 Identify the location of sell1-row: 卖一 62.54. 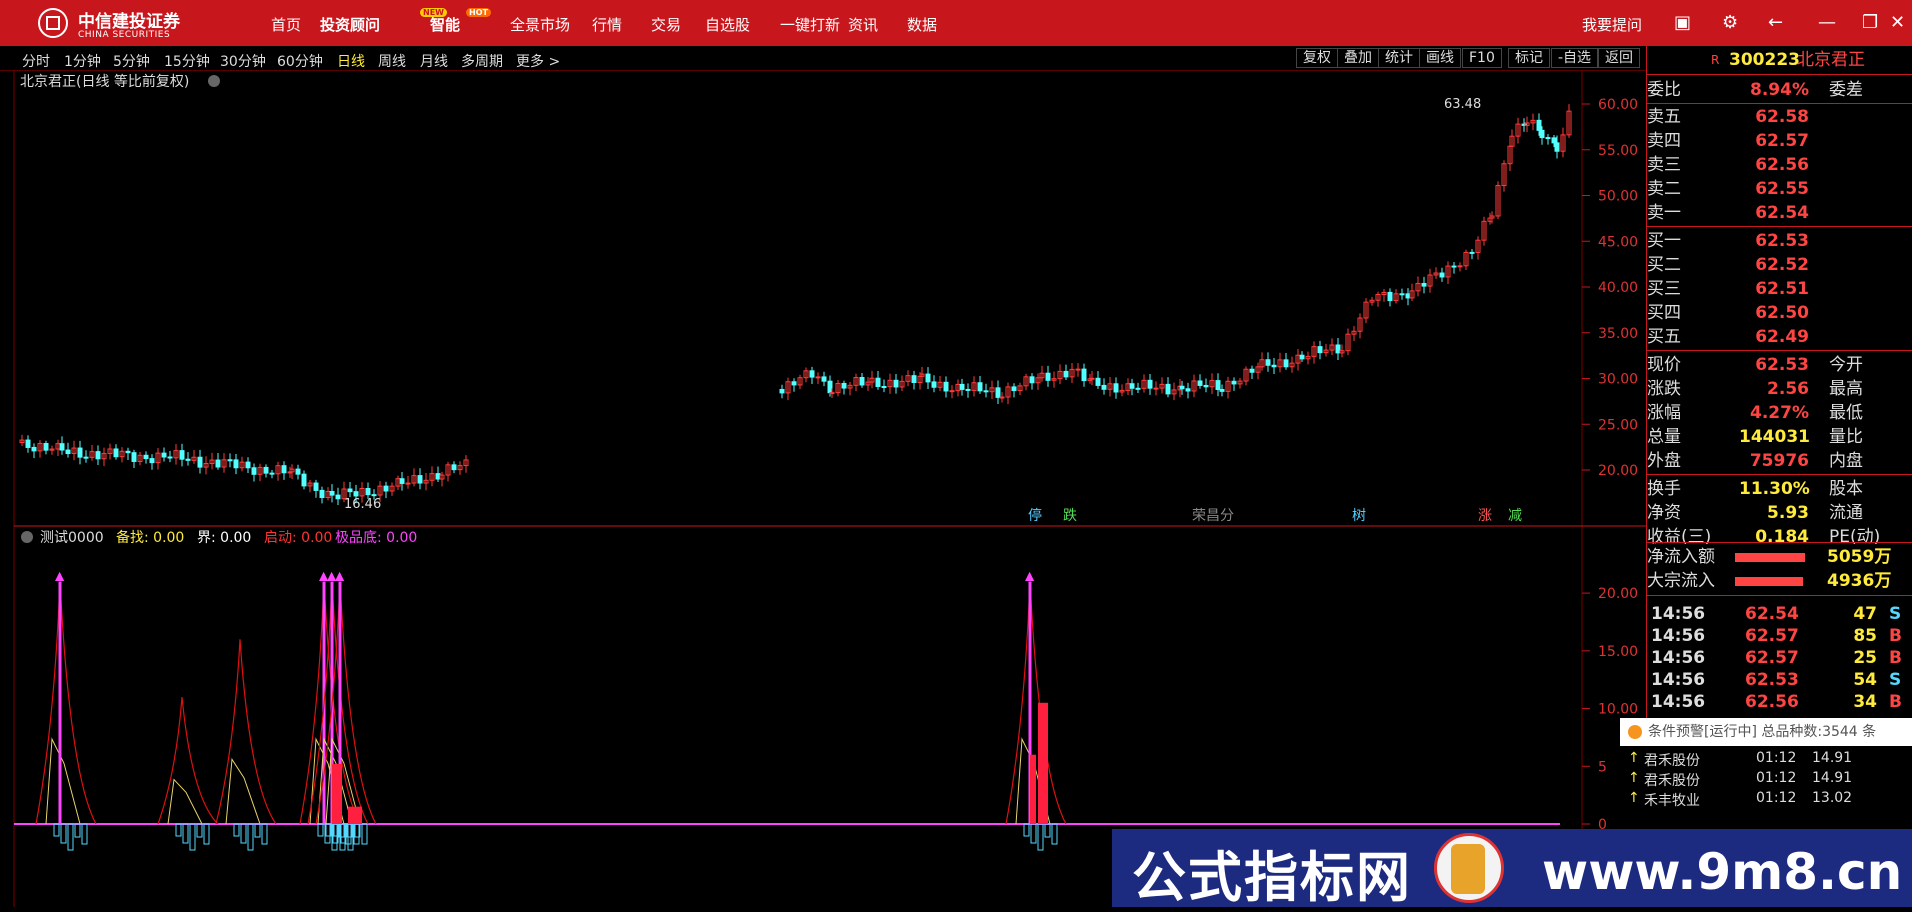
(1779, 213).